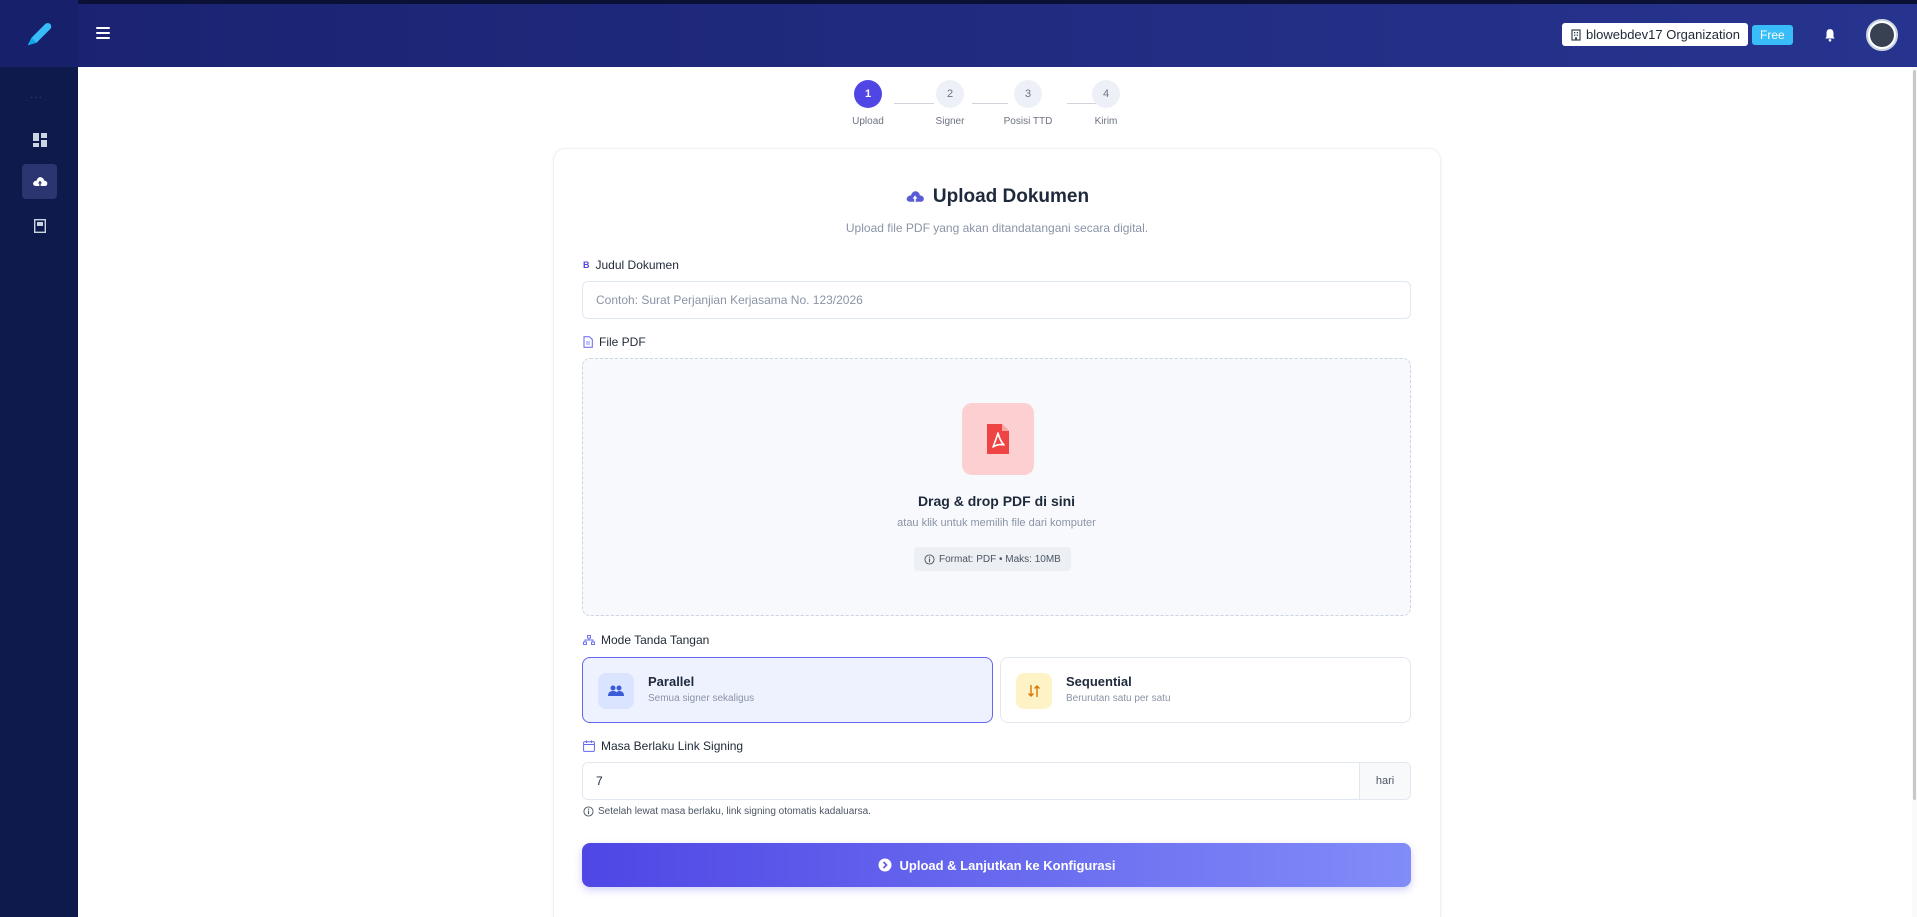 This screenshot has width=1917, height=917. I want to click on step-posisi-ttd: 3 Posisi TTD, so click(1028, 103).